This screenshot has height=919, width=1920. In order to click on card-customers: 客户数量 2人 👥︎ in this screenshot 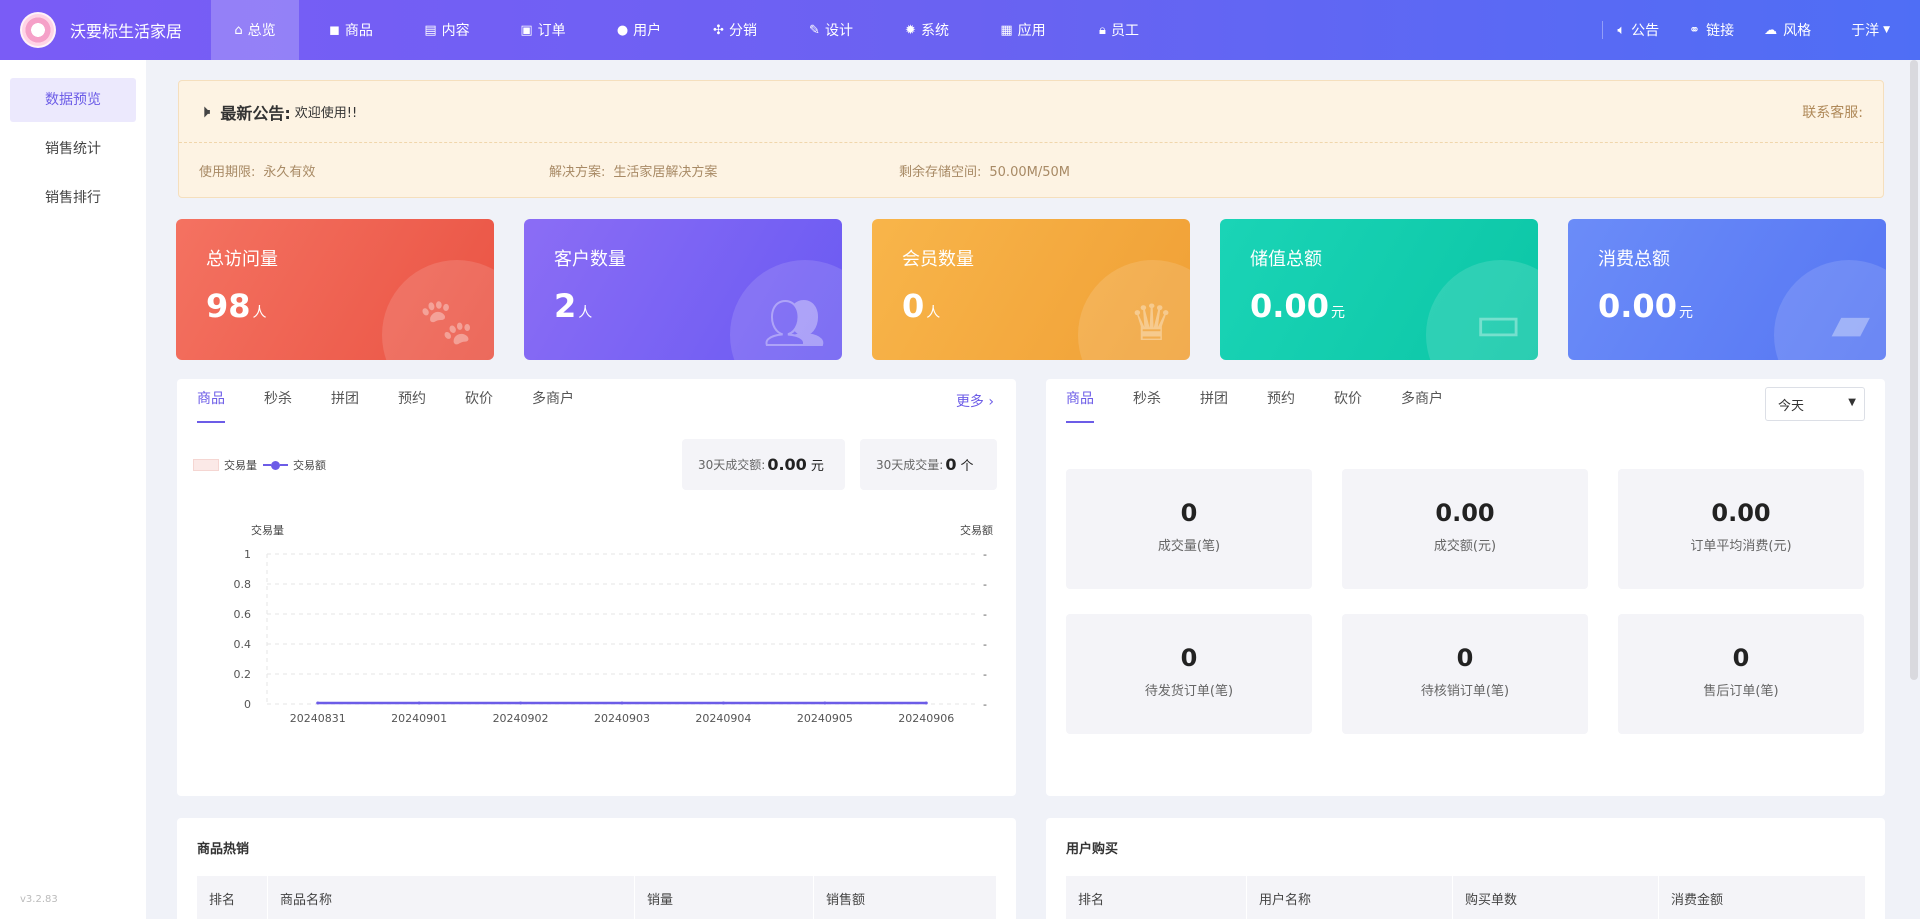, I will do `click(683, 289)`.